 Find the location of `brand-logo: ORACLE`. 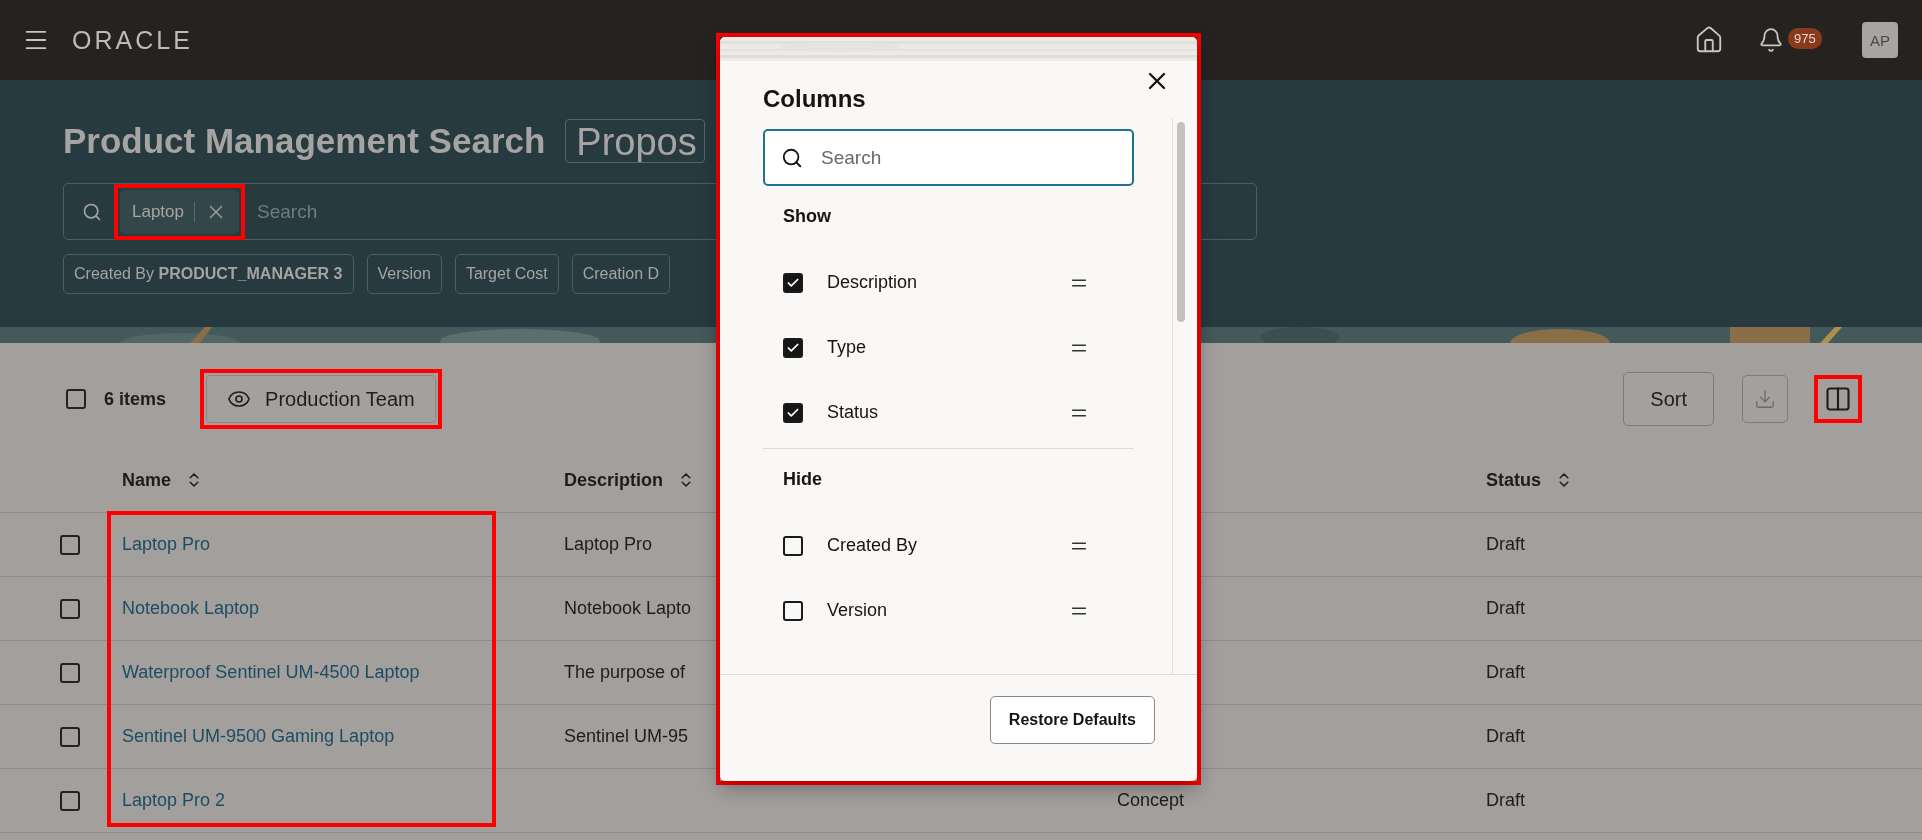

brand-logo: ORACLE is located at coordinates (132, 40).